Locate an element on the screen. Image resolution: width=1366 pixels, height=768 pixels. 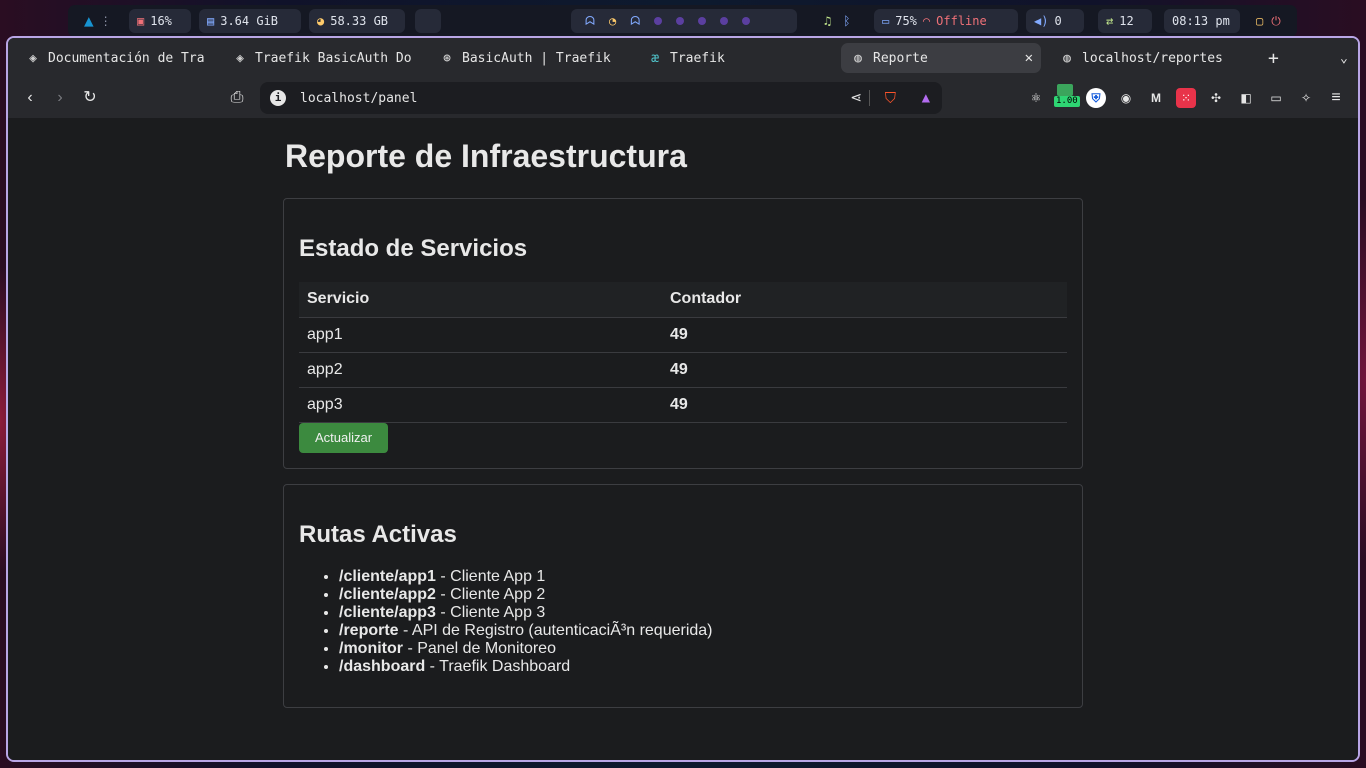
table-row: app2 49 is located at coordinates (683, 370).